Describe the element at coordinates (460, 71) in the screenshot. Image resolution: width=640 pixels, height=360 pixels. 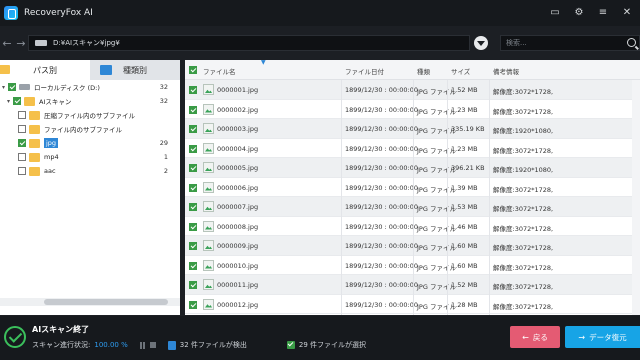
I see `header-size: サイズ` at that location.